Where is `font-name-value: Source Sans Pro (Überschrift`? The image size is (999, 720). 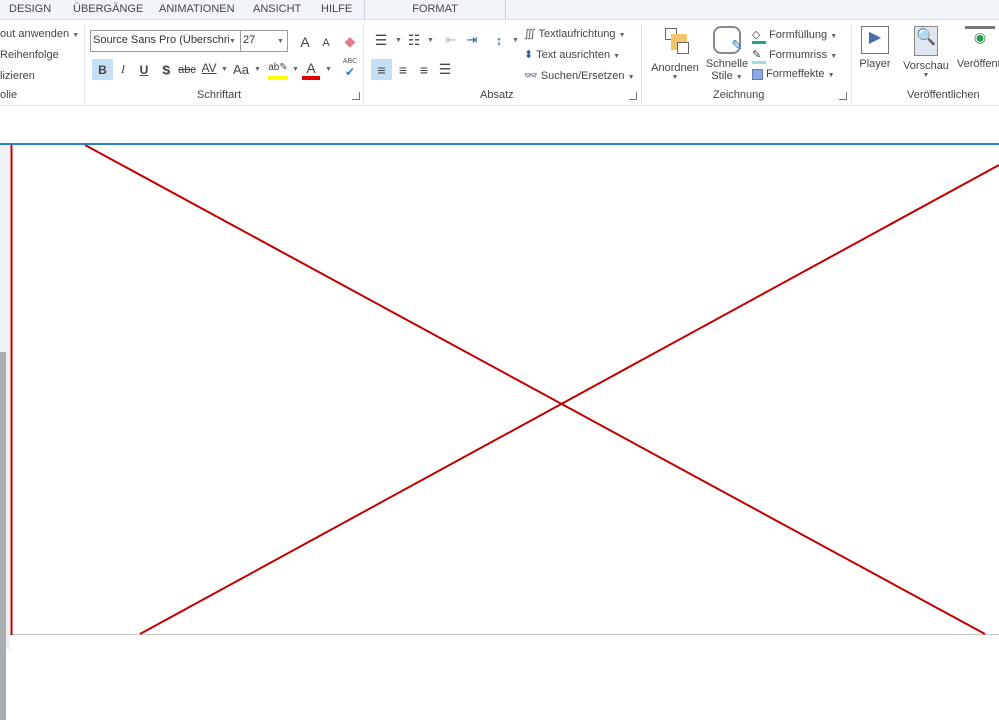
font-name-value: Source Sans Pro (Überschrift is located at coordinates (161, 40).